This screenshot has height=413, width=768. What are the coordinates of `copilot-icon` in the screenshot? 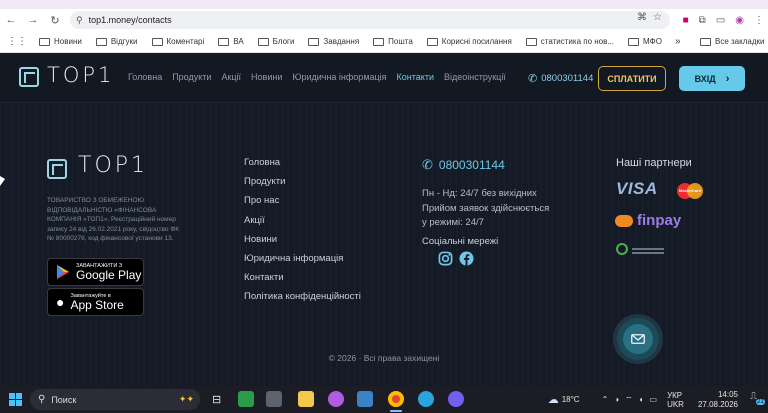 It's located at (336, 399).